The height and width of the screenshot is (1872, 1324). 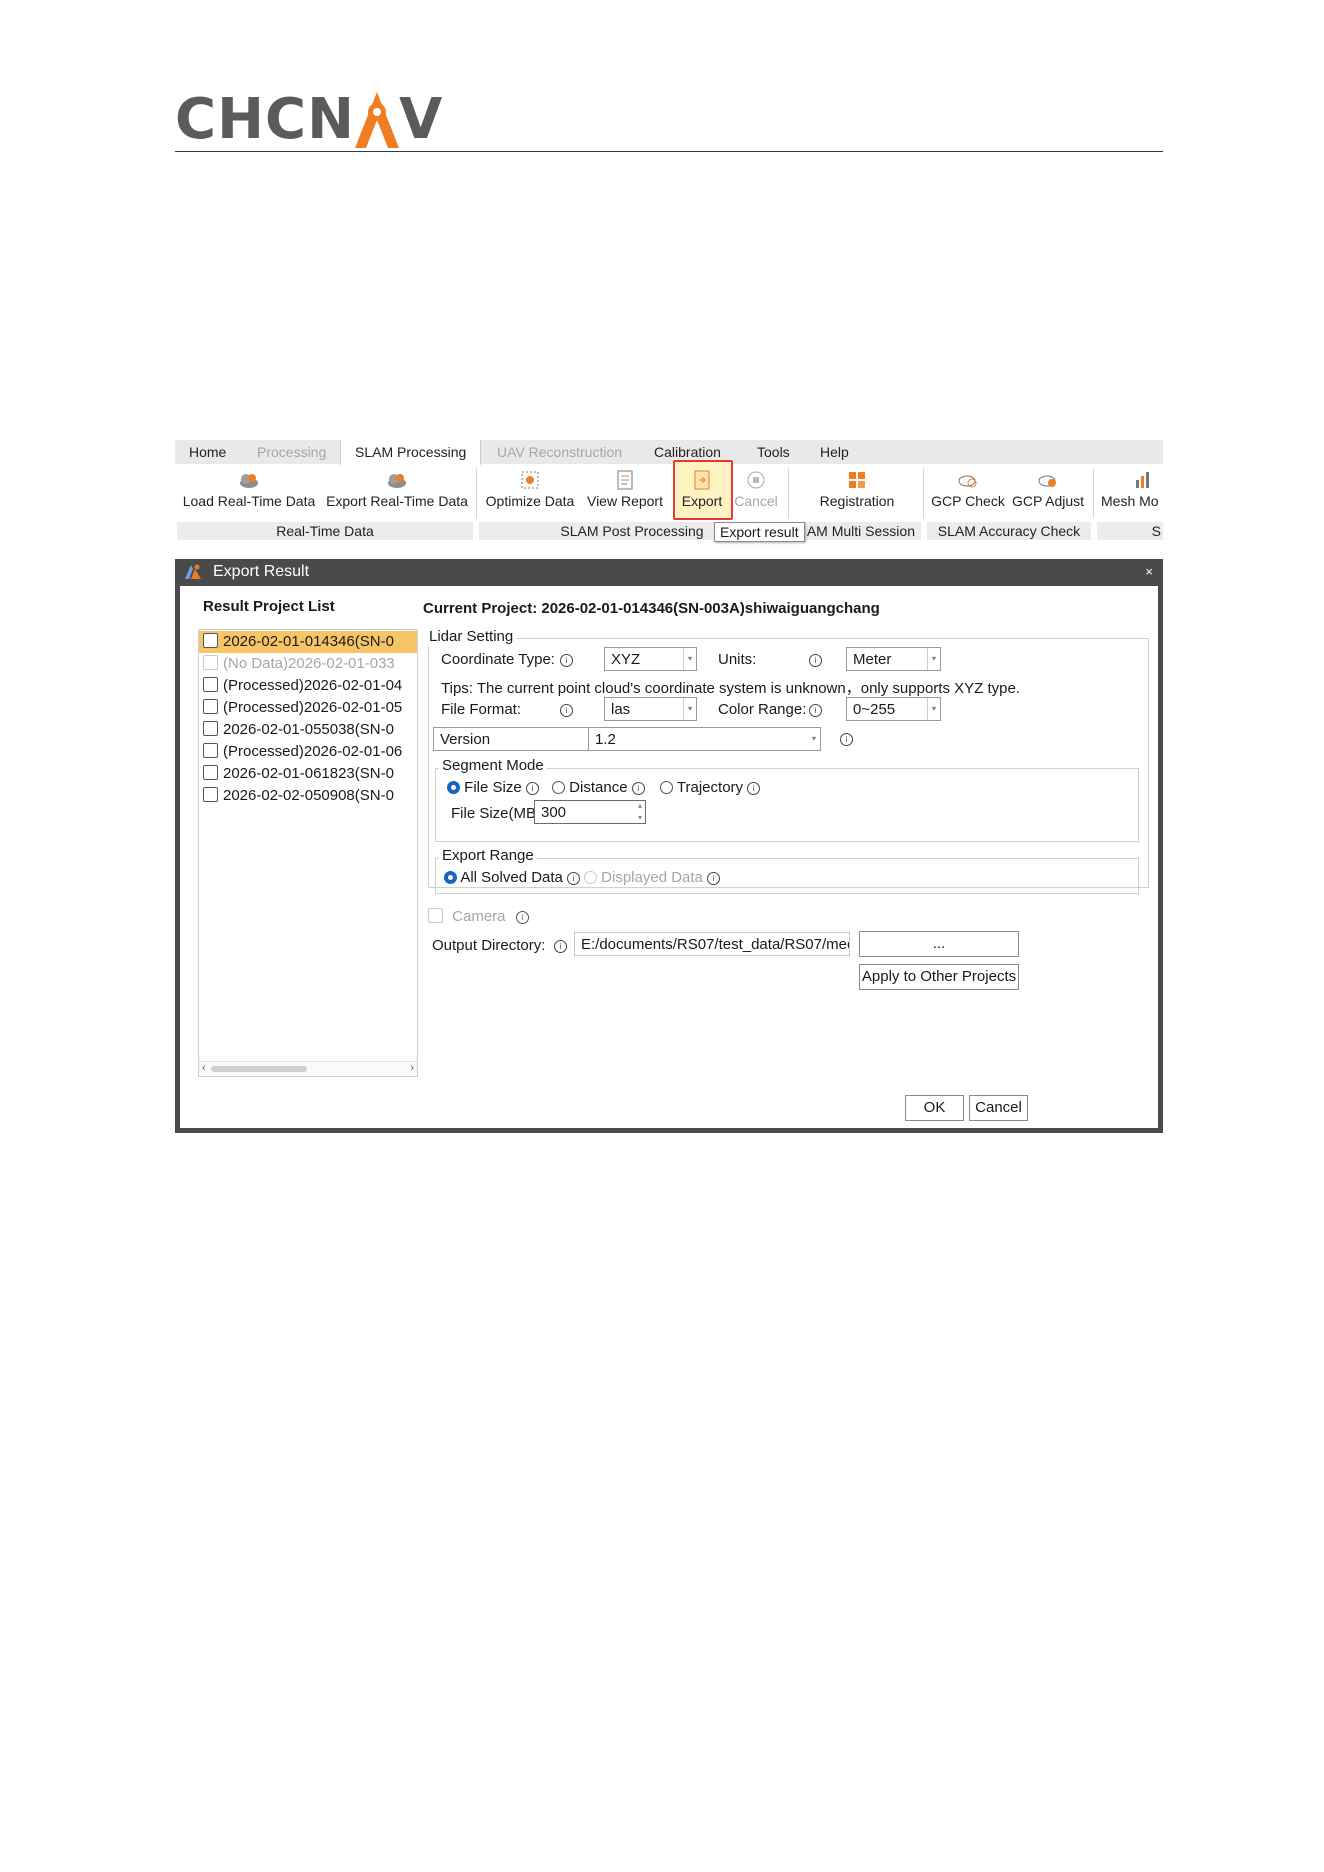 I want to click on tab-slam-processing: SLAM Processing, so click(x=411, y=452).